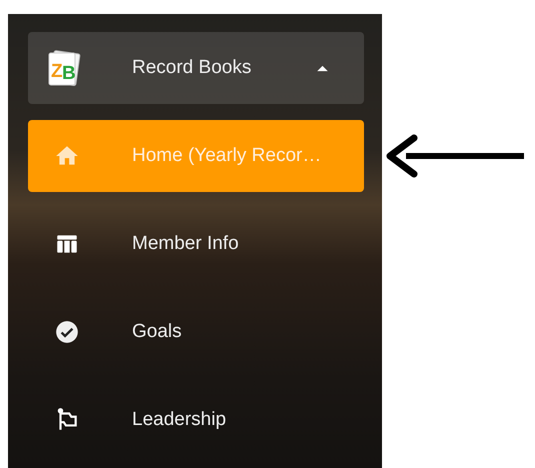 This screenshot has width=535, height=468. What do you see at coordinates (322, 68) in the screenshot?
I see `caret-icon` at bounding box center [322, 68].